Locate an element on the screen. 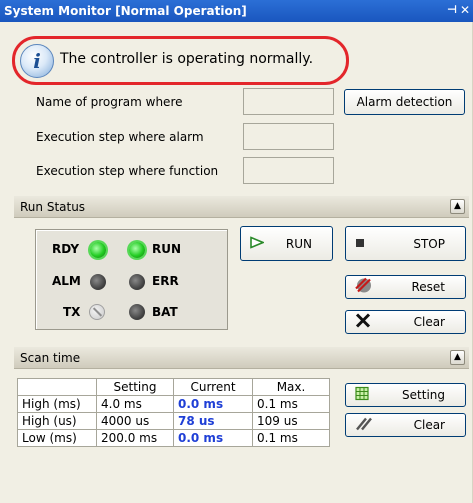 Image resolution: width=473 pixels, height=503 pixels. alarm-step-label: Execution step where alarm is located at coordinates (120, 137).